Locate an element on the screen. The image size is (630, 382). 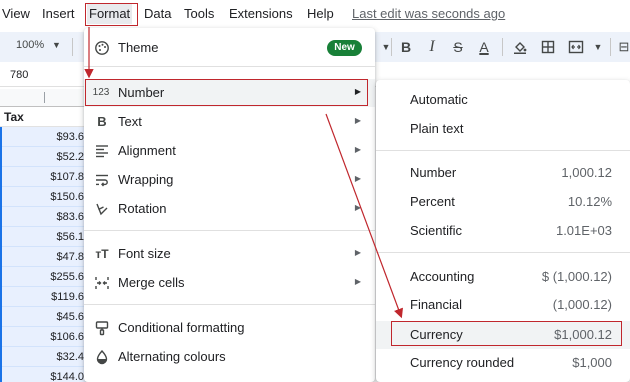
table-cell: $56.1 is located at coordinates (43, 237).